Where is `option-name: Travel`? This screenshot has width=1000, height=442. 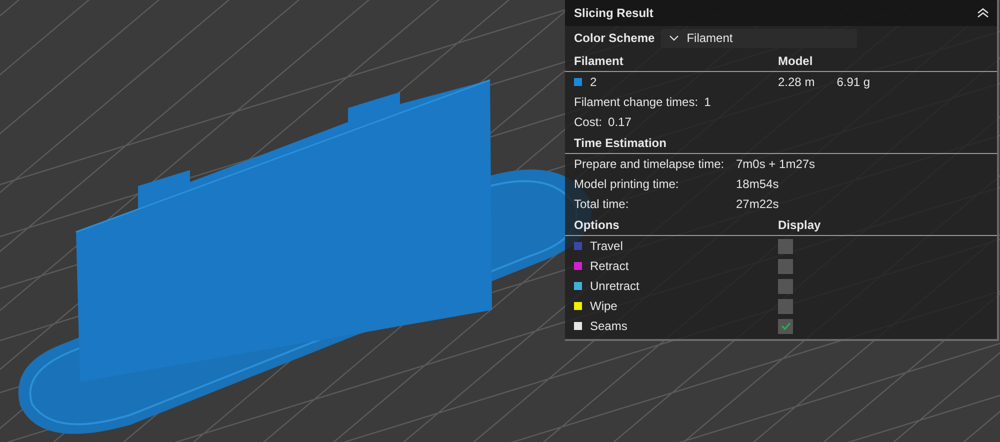
option-name: Travel is located at coordinates (606, 246).